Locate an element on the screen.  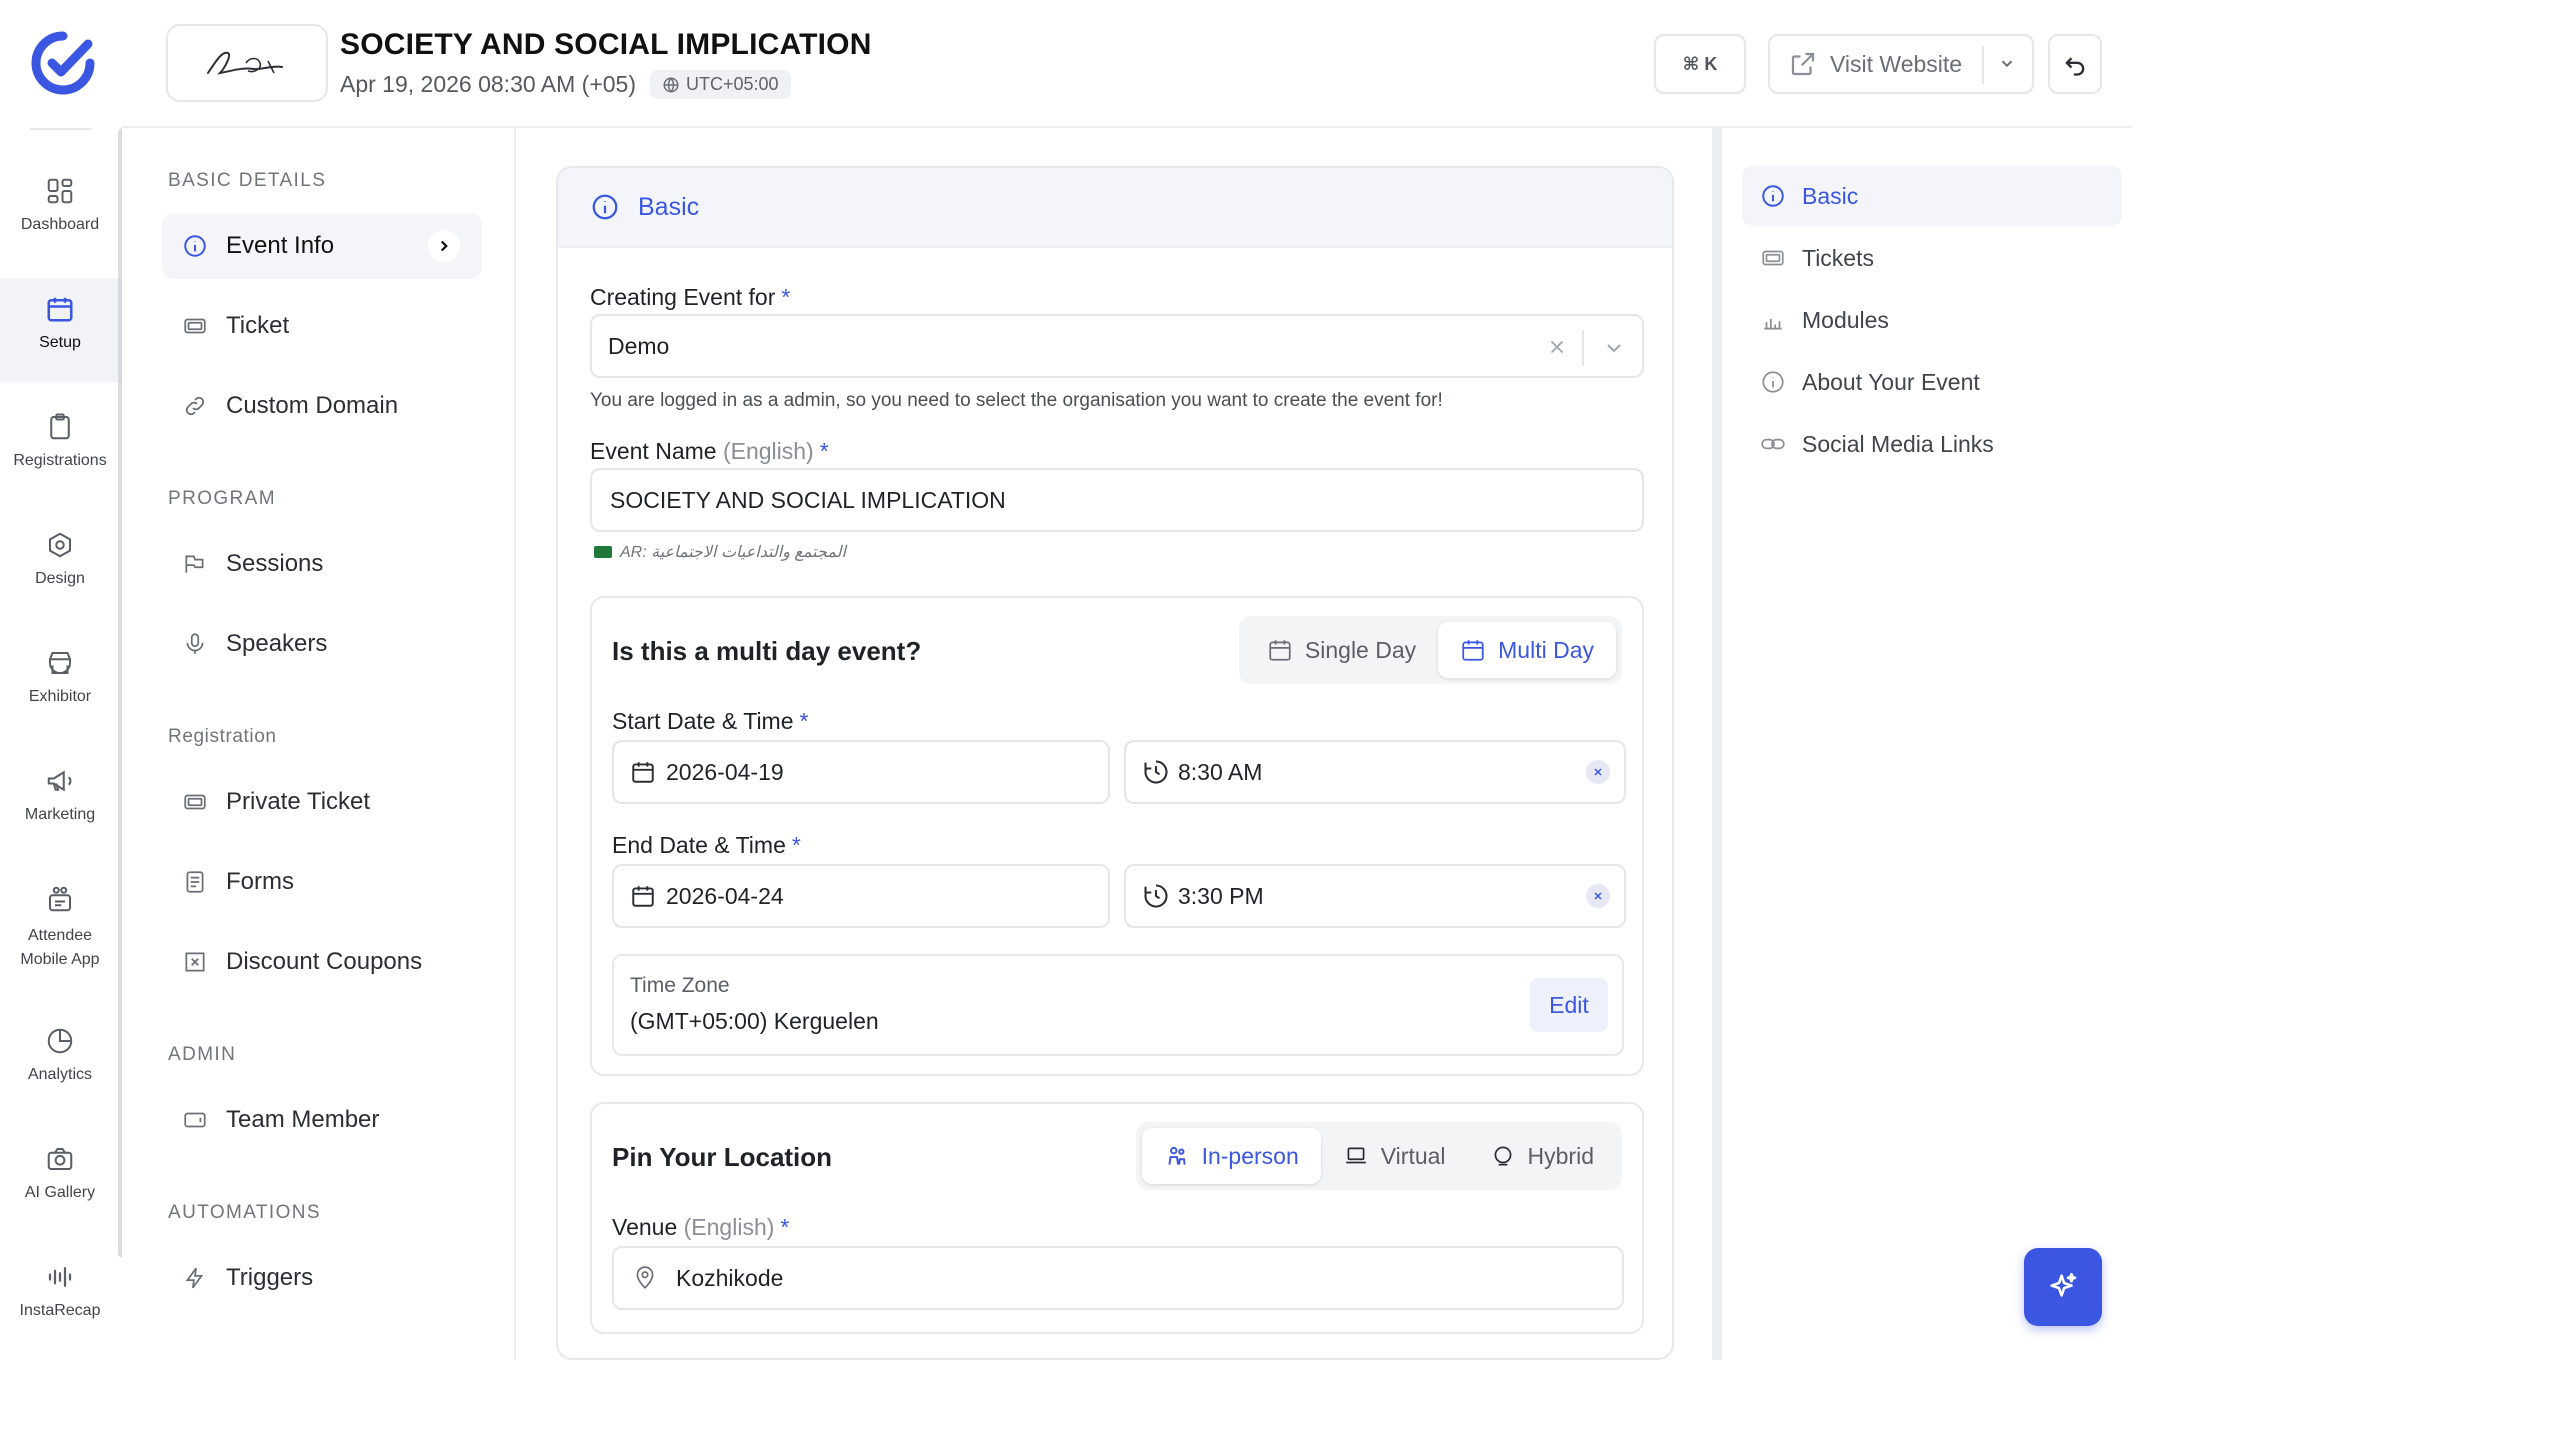
rail-label: AI Gallery is located at coordinates (60, 1192).